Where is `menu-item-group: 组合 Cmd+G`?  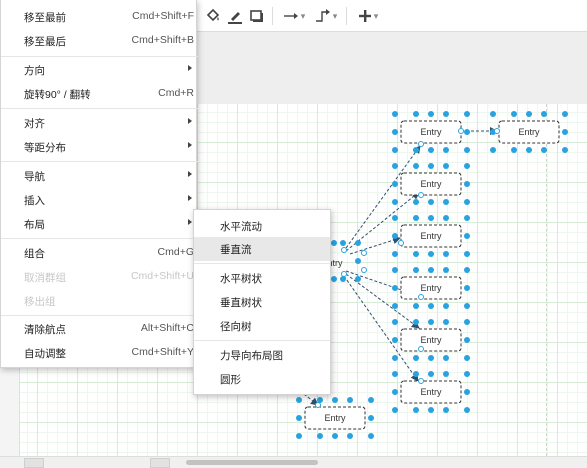 menu-item-group: 组合 Cmd+G is located at coordinates (99, 253).